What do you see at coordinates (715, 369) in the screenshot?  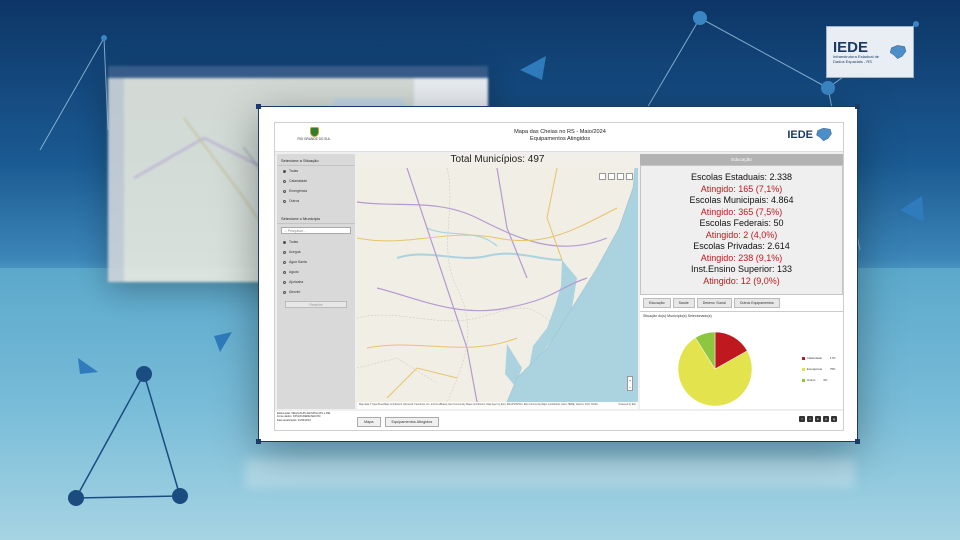 I see `situation-pie-chart` at bounding box center [715, 369].